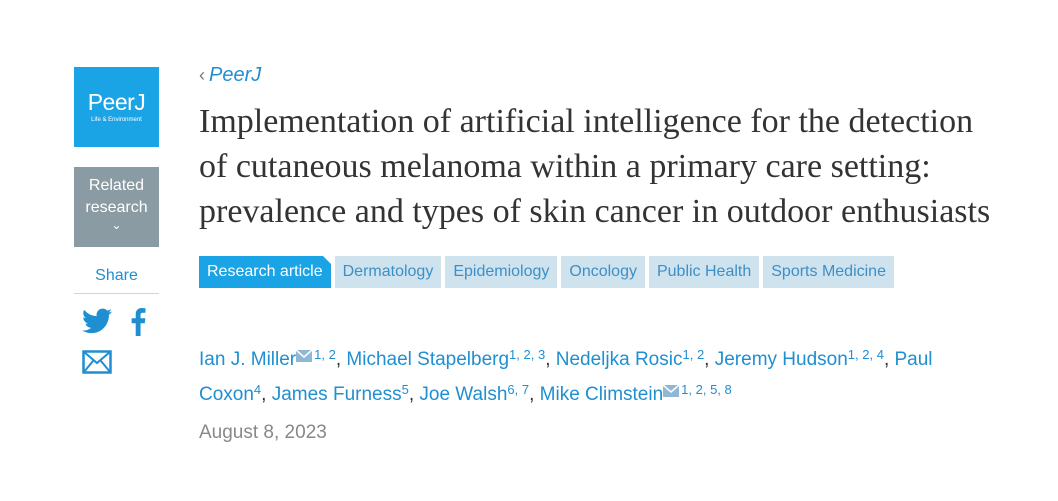 The width and height of the screenshot is (1058, 501). I want to click on affiliation-numbers: 5, so click(405, 389).